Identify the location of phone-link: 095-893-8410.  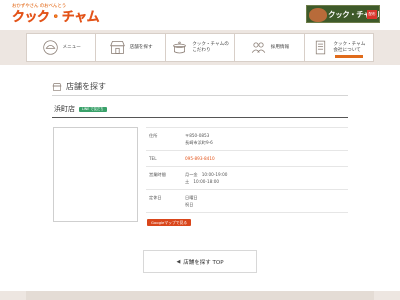
(200, 158).